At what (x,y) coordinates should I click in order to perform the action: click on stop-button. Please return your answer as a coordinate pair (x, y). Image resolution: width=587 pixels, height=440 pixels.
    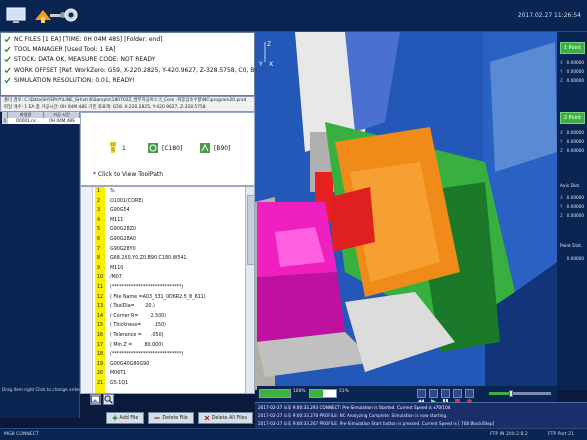
    Looking at the image, I should click on (457, 396).